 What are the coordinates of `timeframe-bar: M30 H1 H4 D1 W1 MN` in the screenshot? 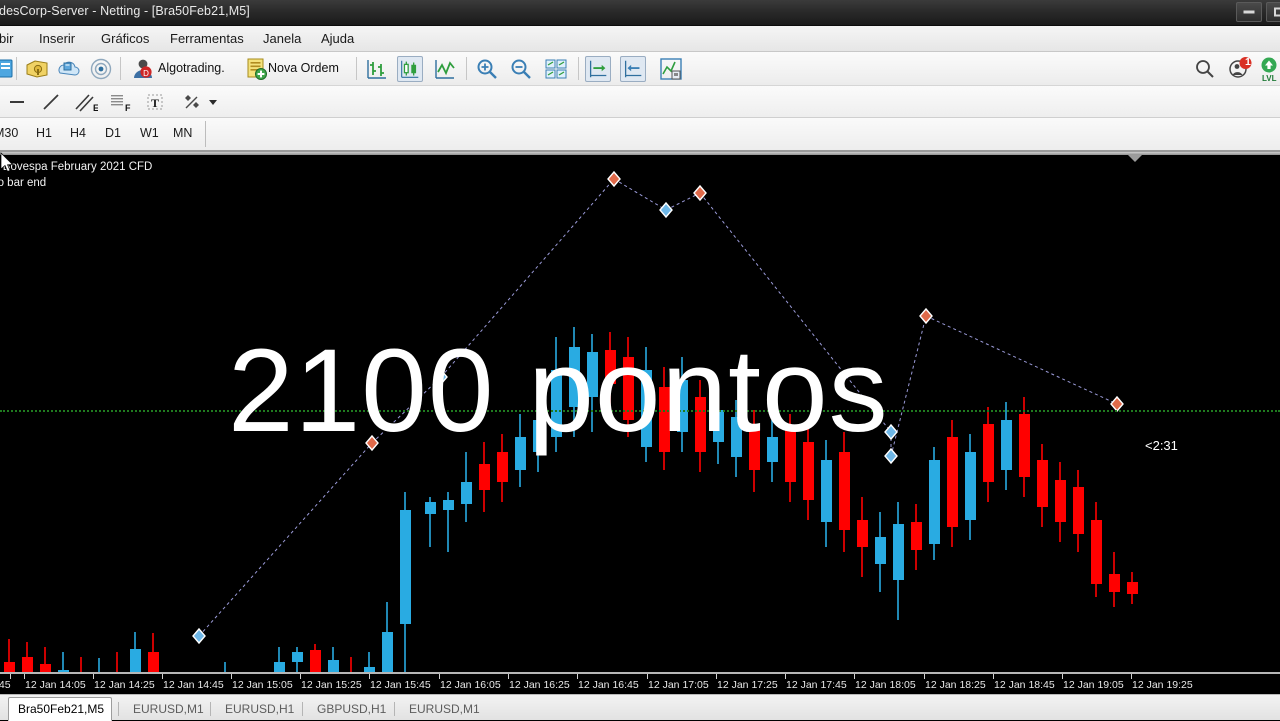 It's located at (640, 135).